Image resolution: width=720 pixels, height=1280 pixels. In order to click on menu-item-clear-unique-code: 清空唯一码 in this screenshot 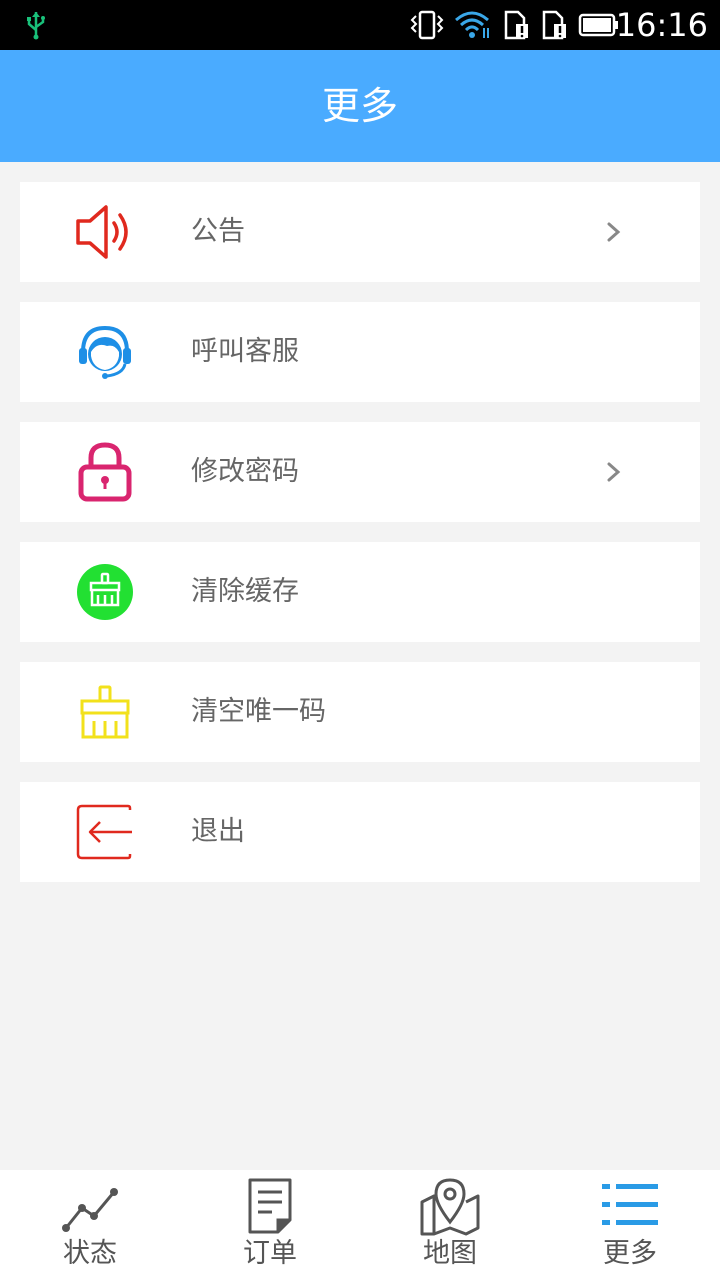, I will do `click(360, 712)`.